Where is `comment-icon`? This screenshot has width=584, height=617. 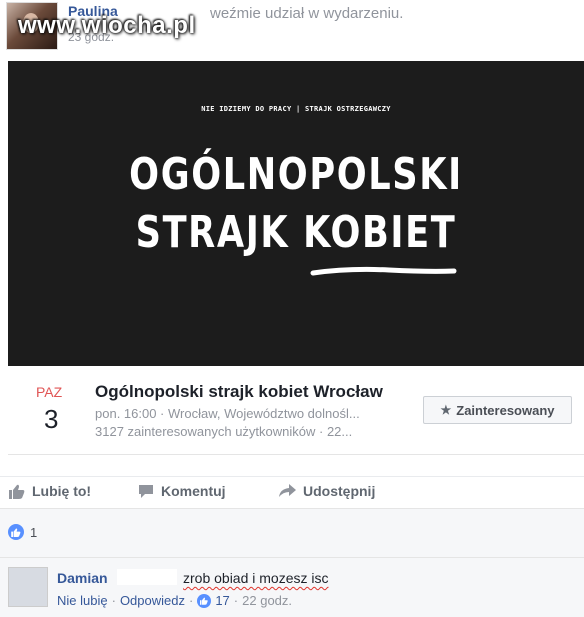 comment-icon is located at coordinates (146, 491).